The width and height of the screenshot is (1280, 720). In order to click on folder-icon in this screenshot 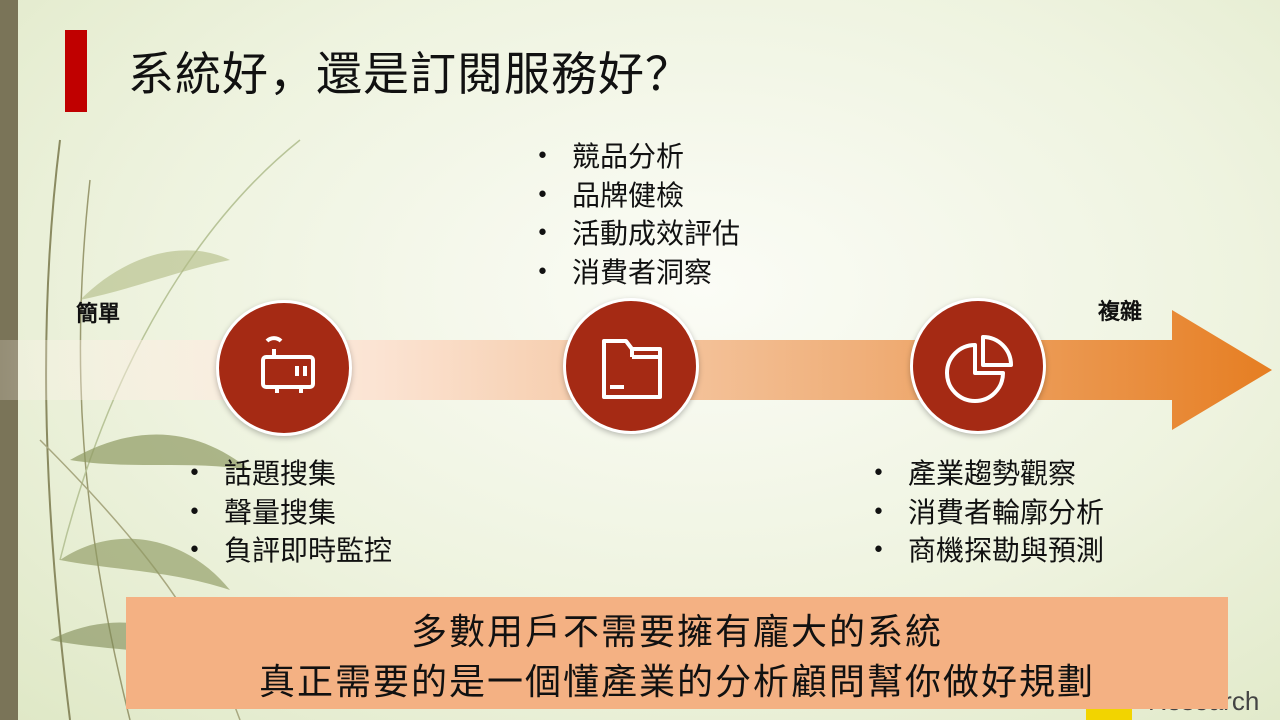, I will do `click(632, 369)`.